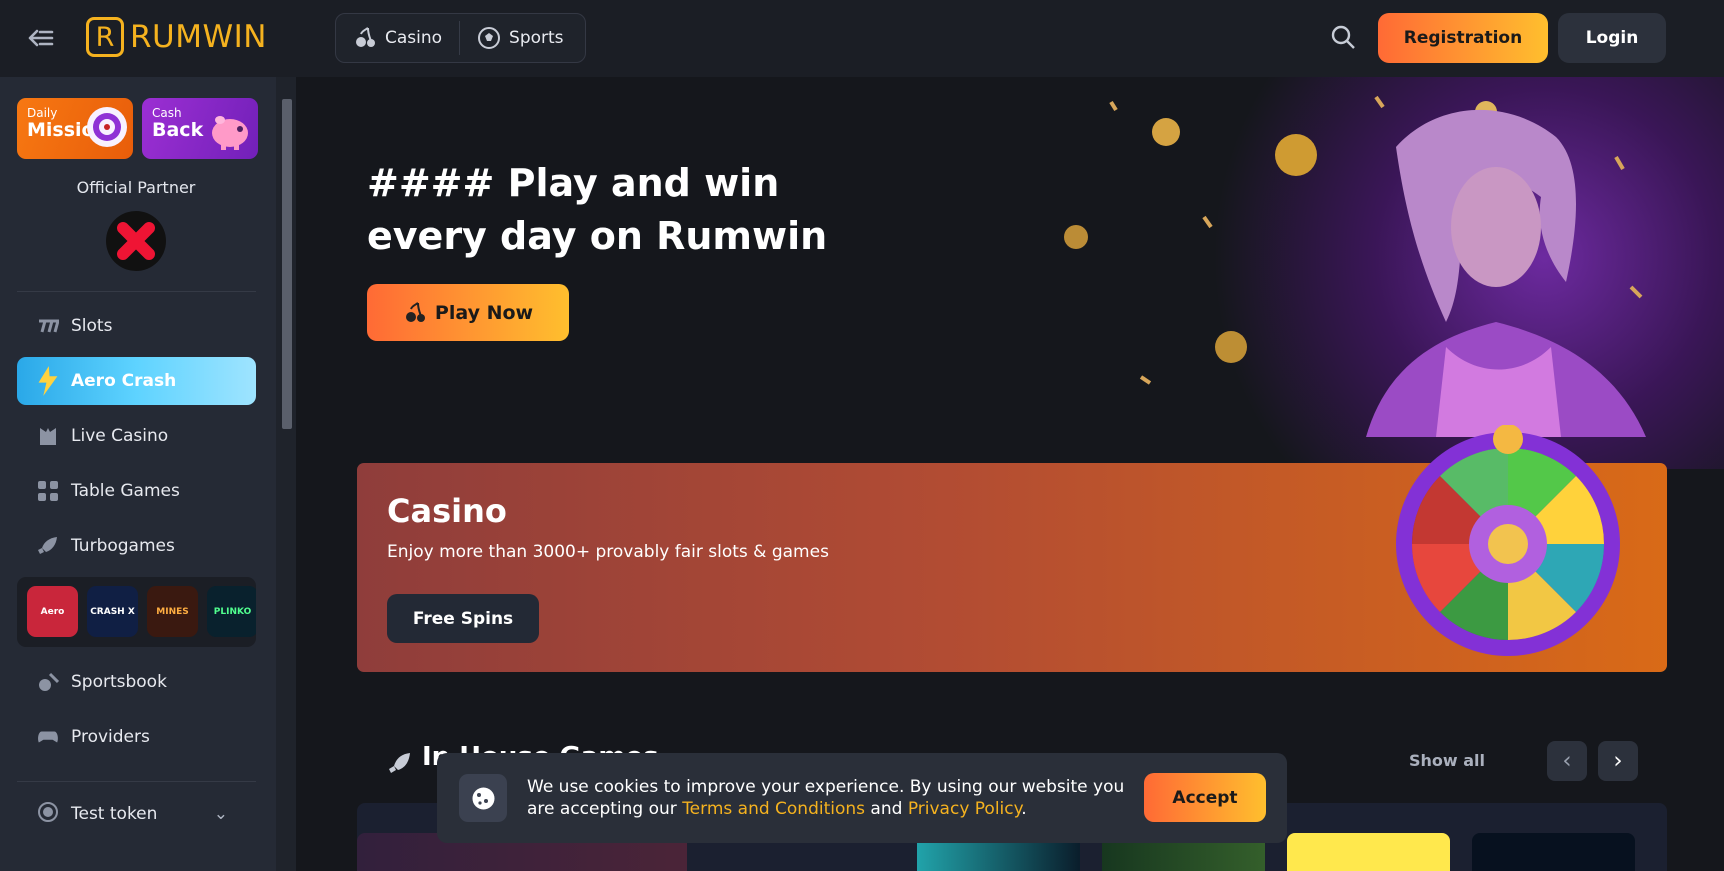 The width and height of the screenshot is (1724, 871). What do you see at coordinates (48, 737) in the screenshot?
I see `gamepad-icon` at bounding box center [48, 737].